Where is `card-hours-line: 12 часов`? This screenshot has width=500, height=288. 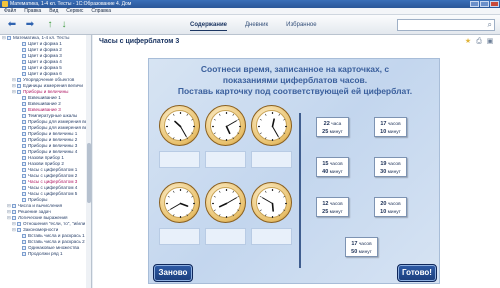 card-hours-line: 12 часов is located at coordinates (332, 205).